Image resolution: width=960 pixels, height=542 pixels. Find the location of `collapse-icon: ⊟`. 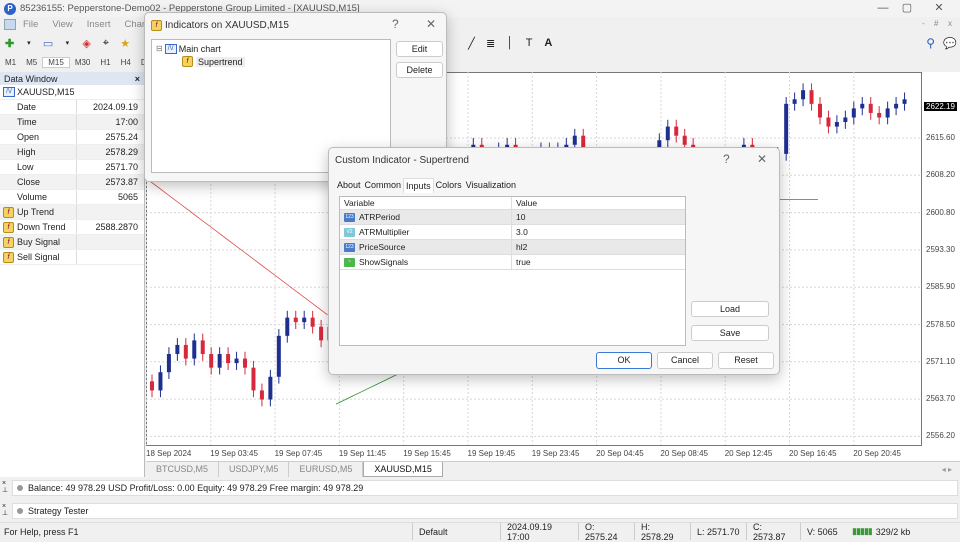

collapse-icon: ⊟ is located at coordinates (159, 48).